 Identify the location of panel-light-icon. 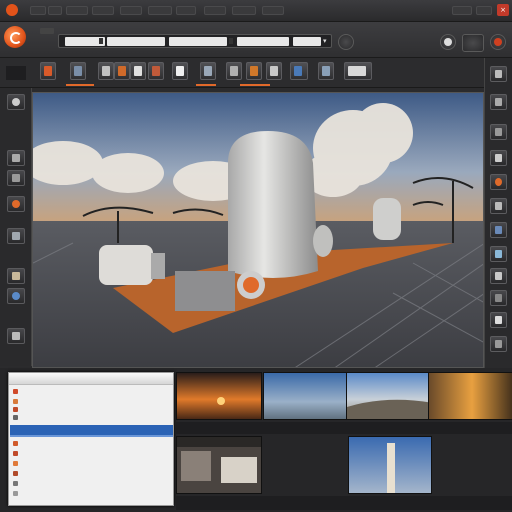
(498, 182).